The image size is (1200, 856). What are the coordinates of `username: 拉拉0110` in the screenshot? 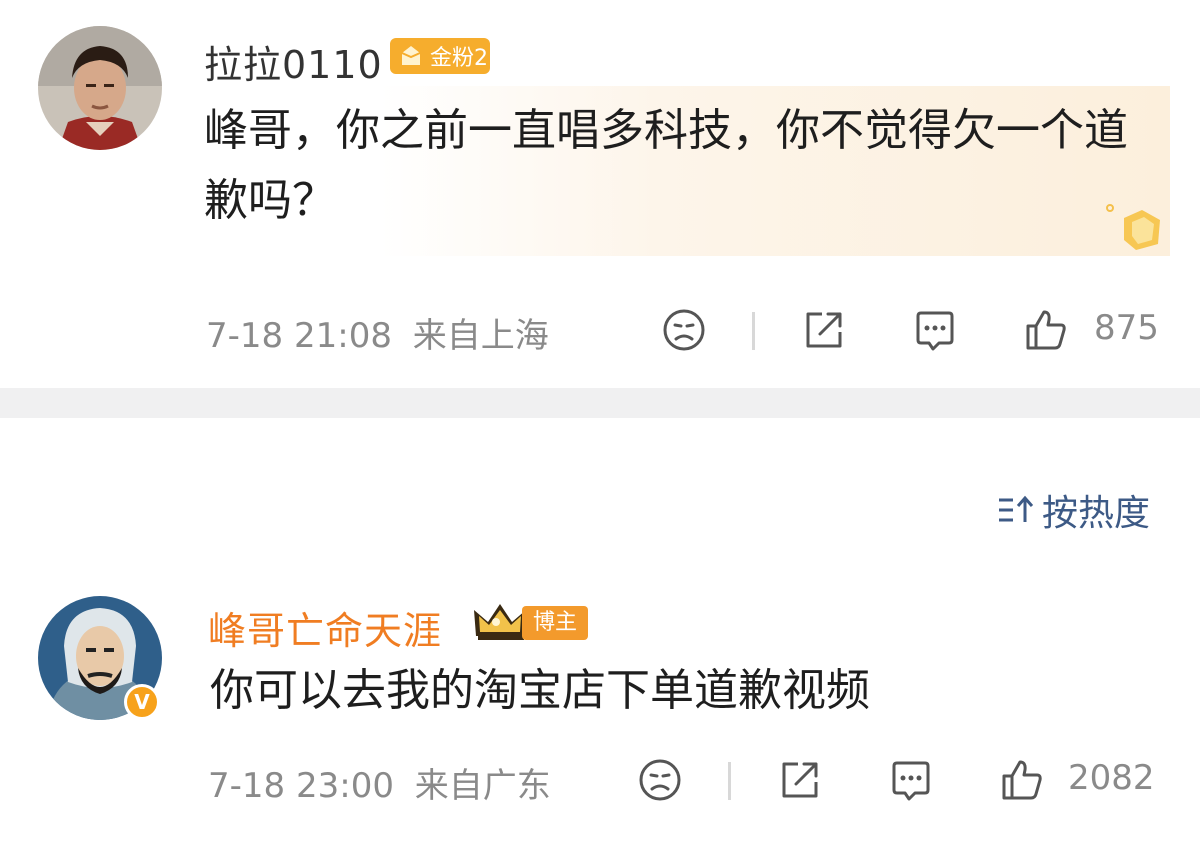 It's located at (293, 61).